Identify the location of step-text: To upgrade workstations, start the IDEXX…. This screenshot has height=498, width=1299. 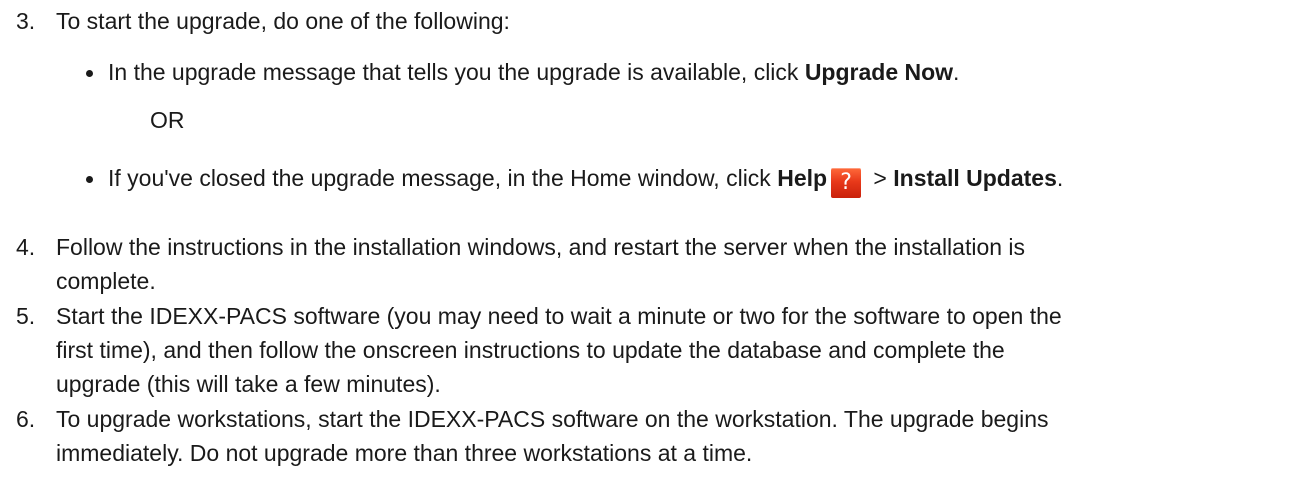
(611, 436).